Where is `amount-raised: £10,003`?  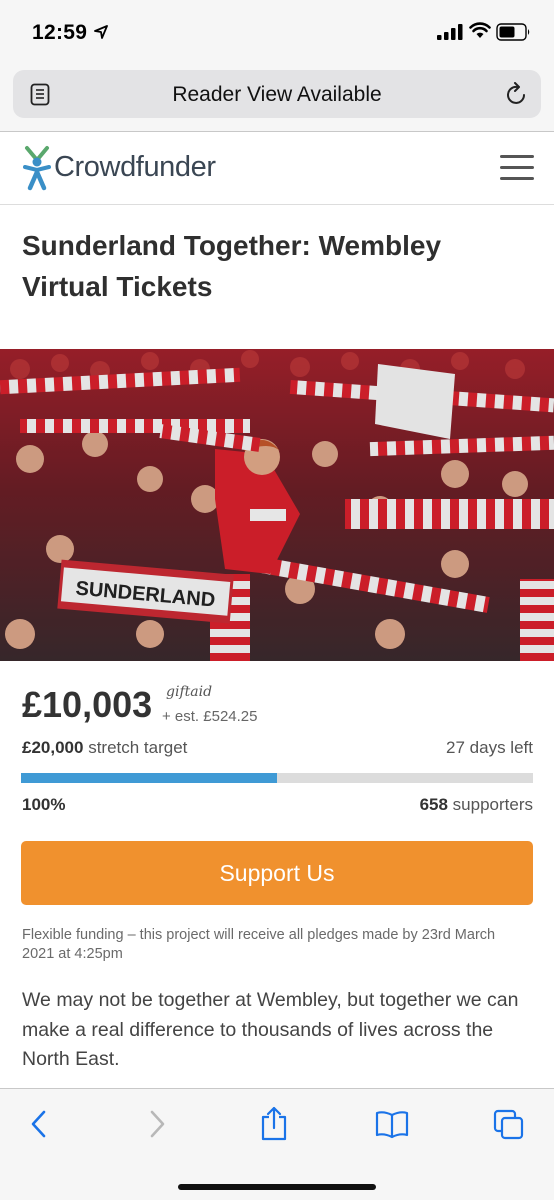 amount-raised: £10,003 is located at coordinates (87, 704).